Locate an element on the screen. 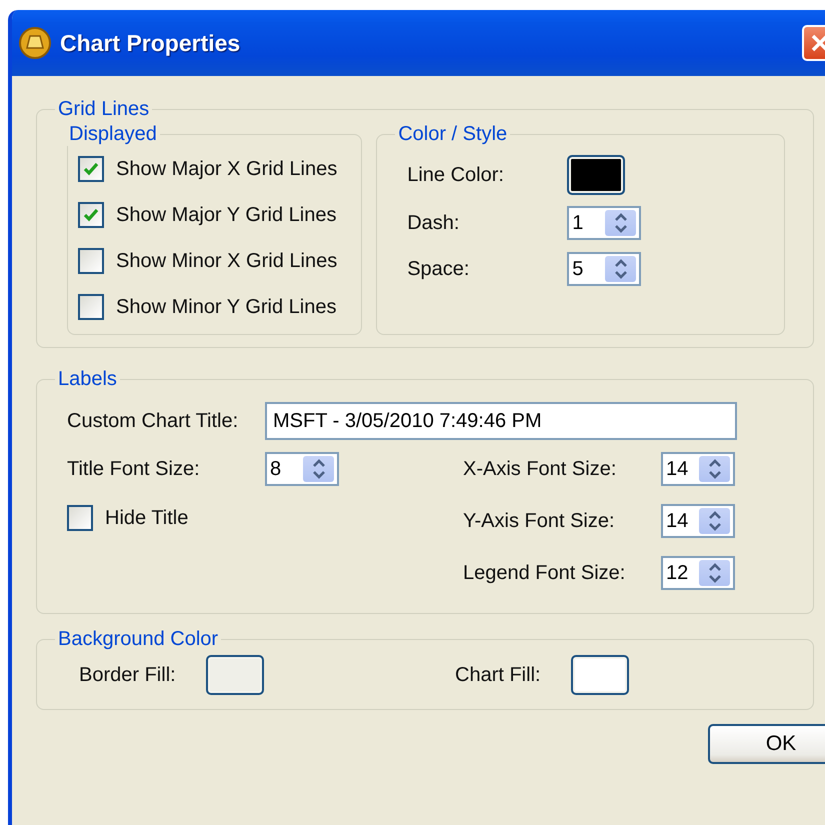 Image resolution: width=825 pixels, height=825 pixels. app-icon is located at coordinates (35, 43).